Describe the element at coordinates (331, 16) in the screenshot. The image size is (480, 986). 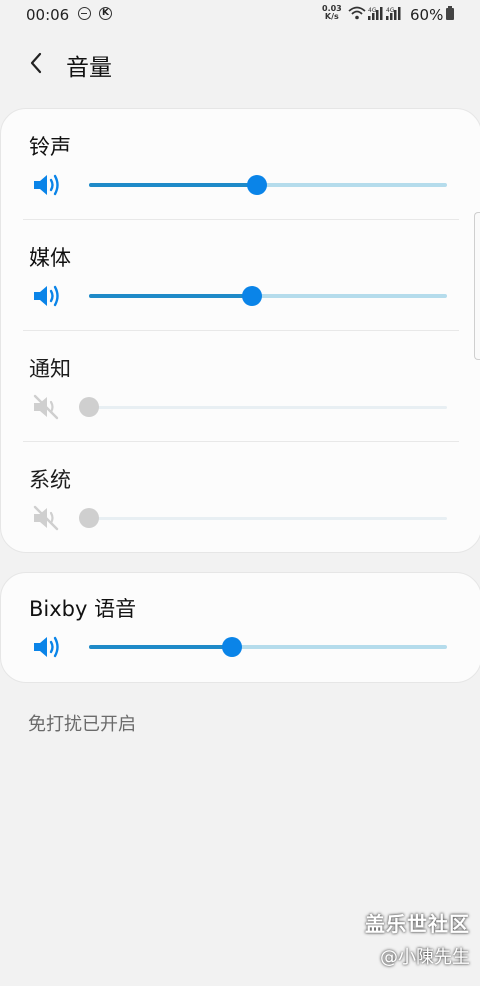
I see `network-speed-unit: K/s` at that location.